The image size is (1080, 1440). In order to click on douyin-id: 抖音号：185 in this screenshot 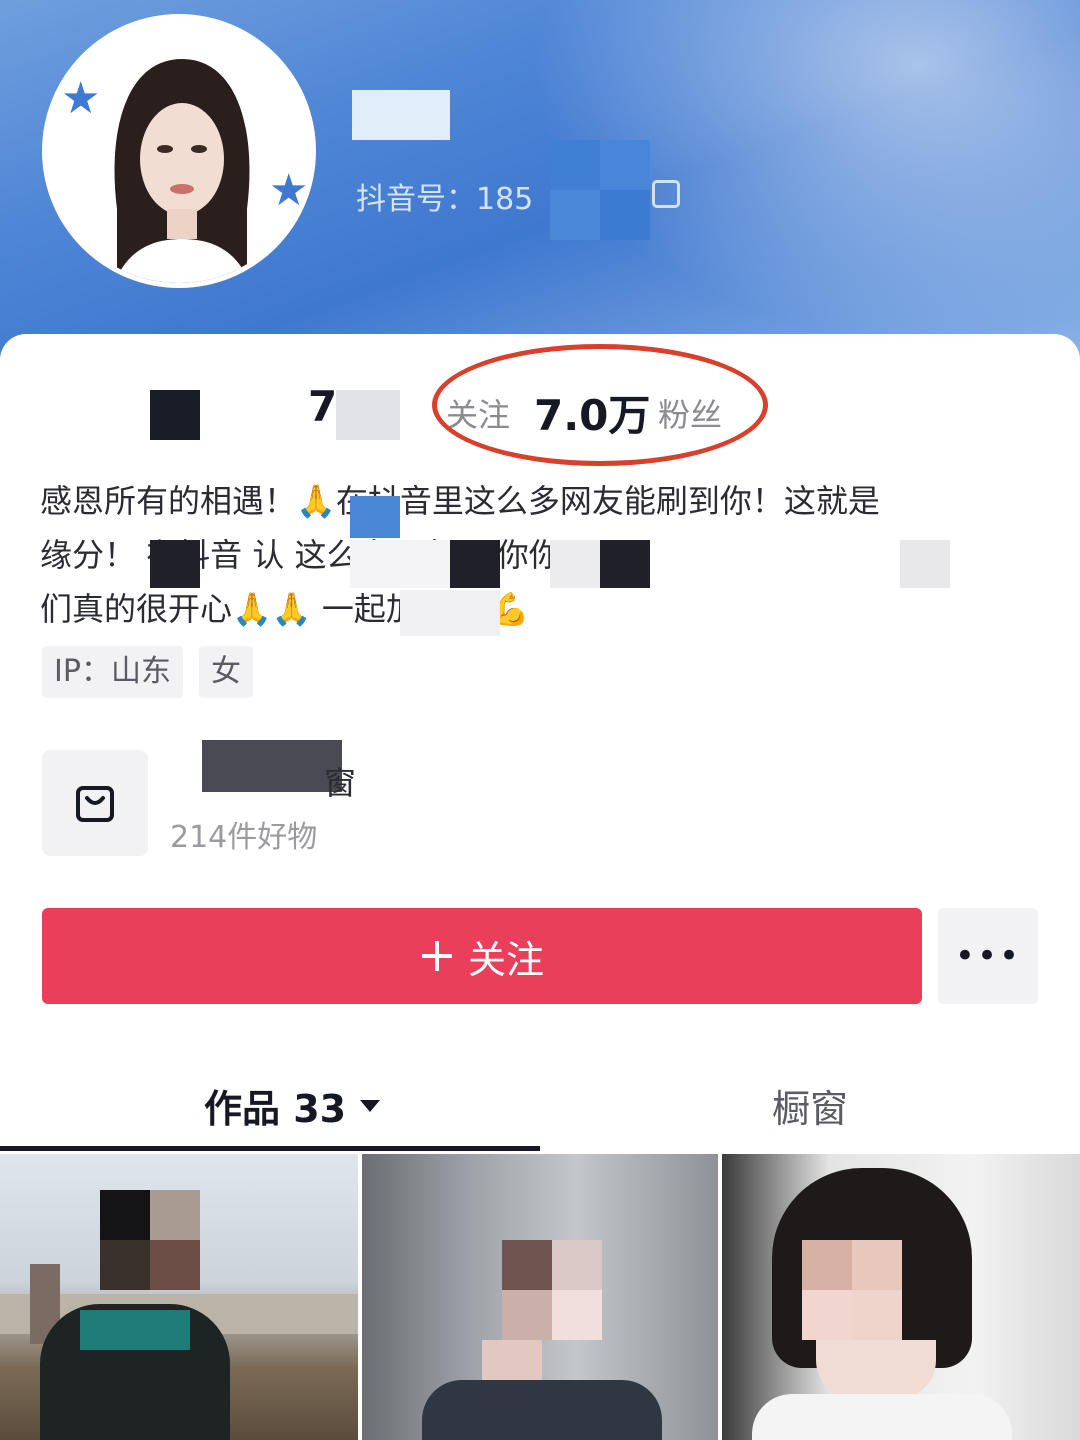, I will do `click(444, 196)`.